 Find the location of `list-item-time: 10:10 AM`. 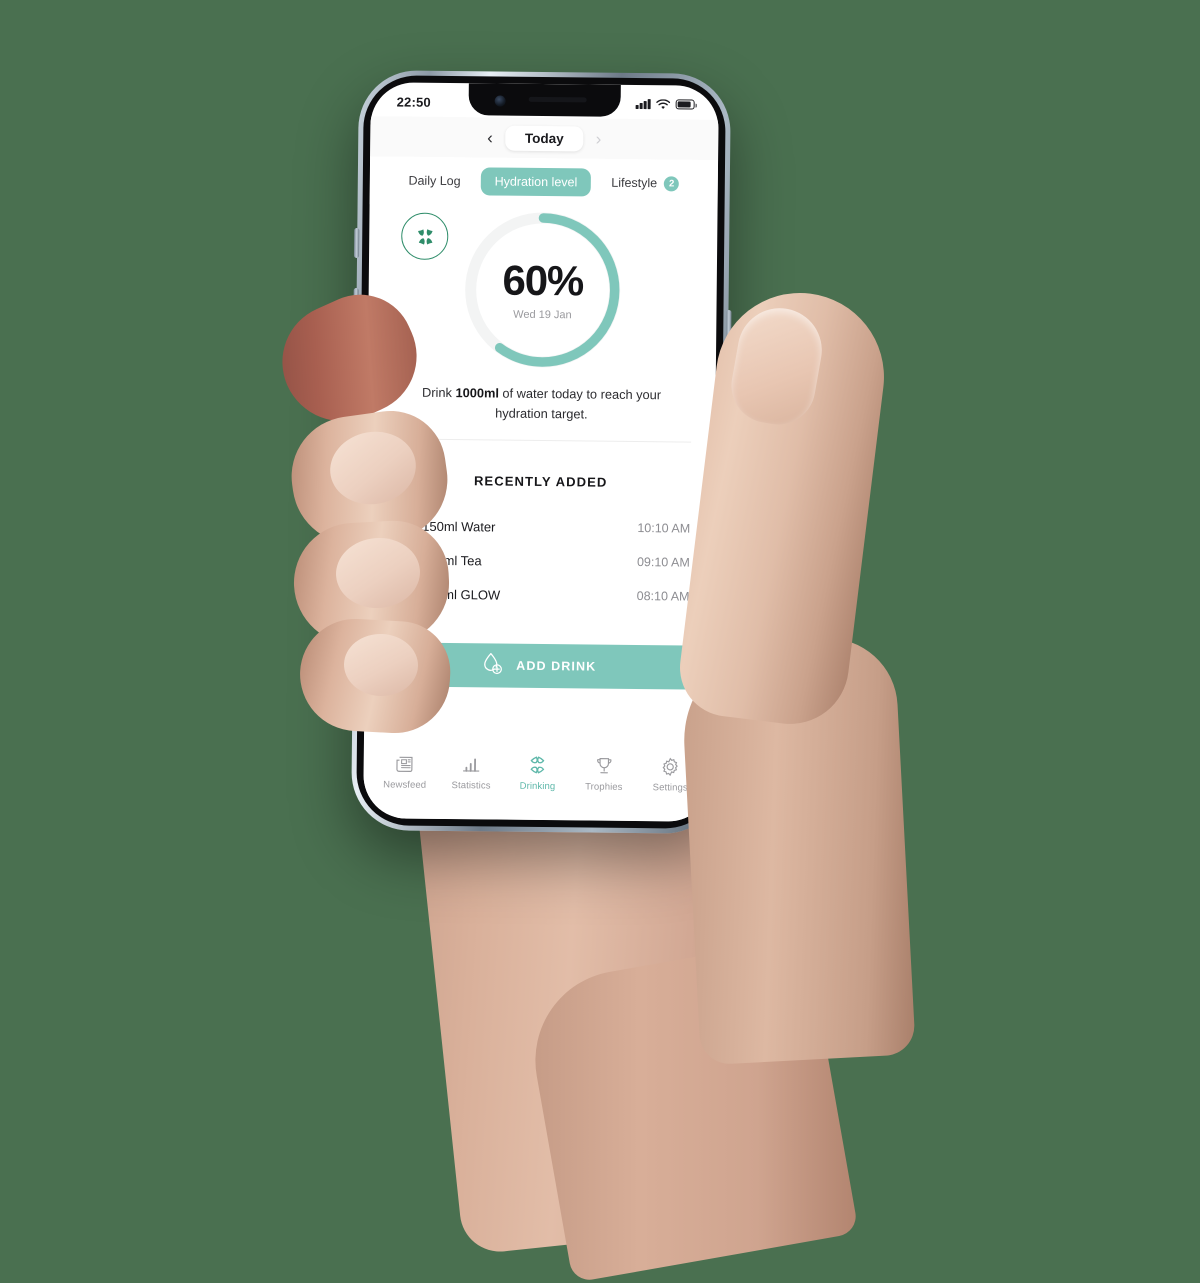

list-item-time: 10:10 AM is located at coordinates (664, 528).